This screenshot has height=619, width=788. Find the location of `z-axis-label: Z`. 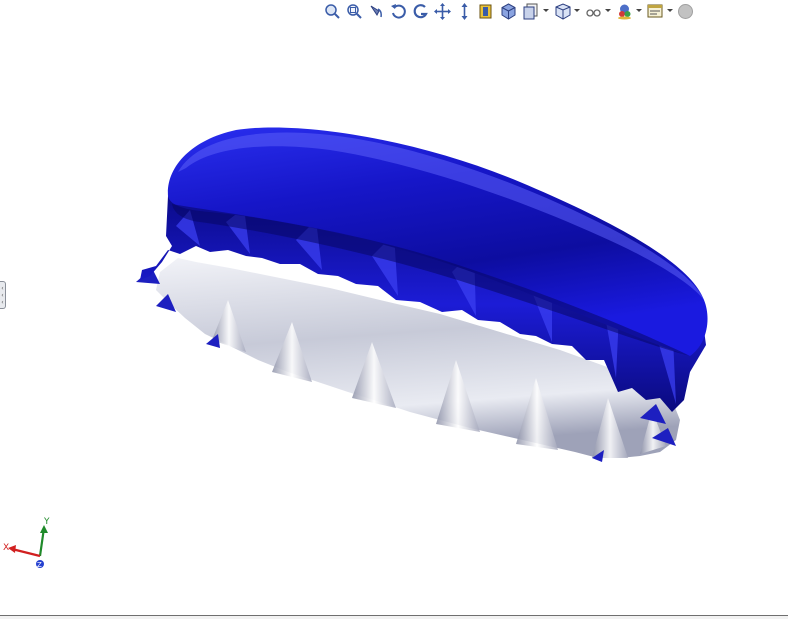

z-axis-label: Z is located at coordinates (39, 565).